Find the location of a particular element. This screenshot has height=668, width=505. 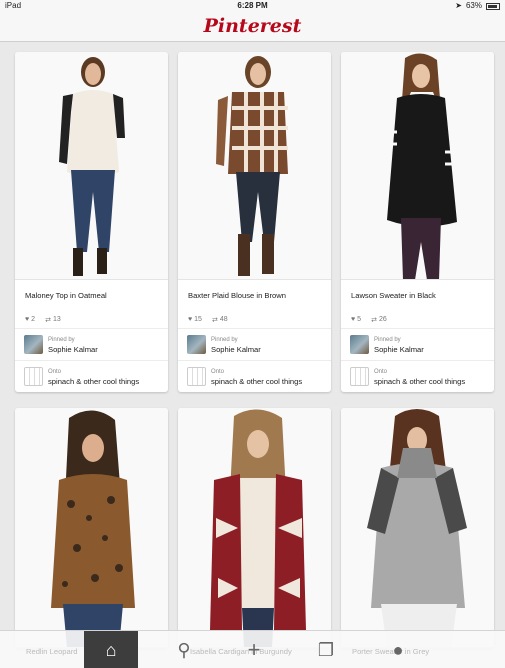

like-count-value: 2 is located at coordinates (33, 319).